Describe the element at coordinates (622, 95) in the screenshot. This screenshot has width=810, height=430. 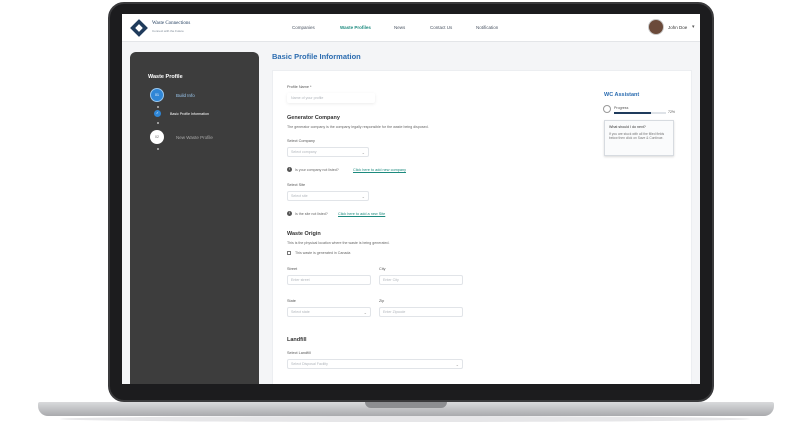
I see `assistant-title: WC Assistant` at that location.